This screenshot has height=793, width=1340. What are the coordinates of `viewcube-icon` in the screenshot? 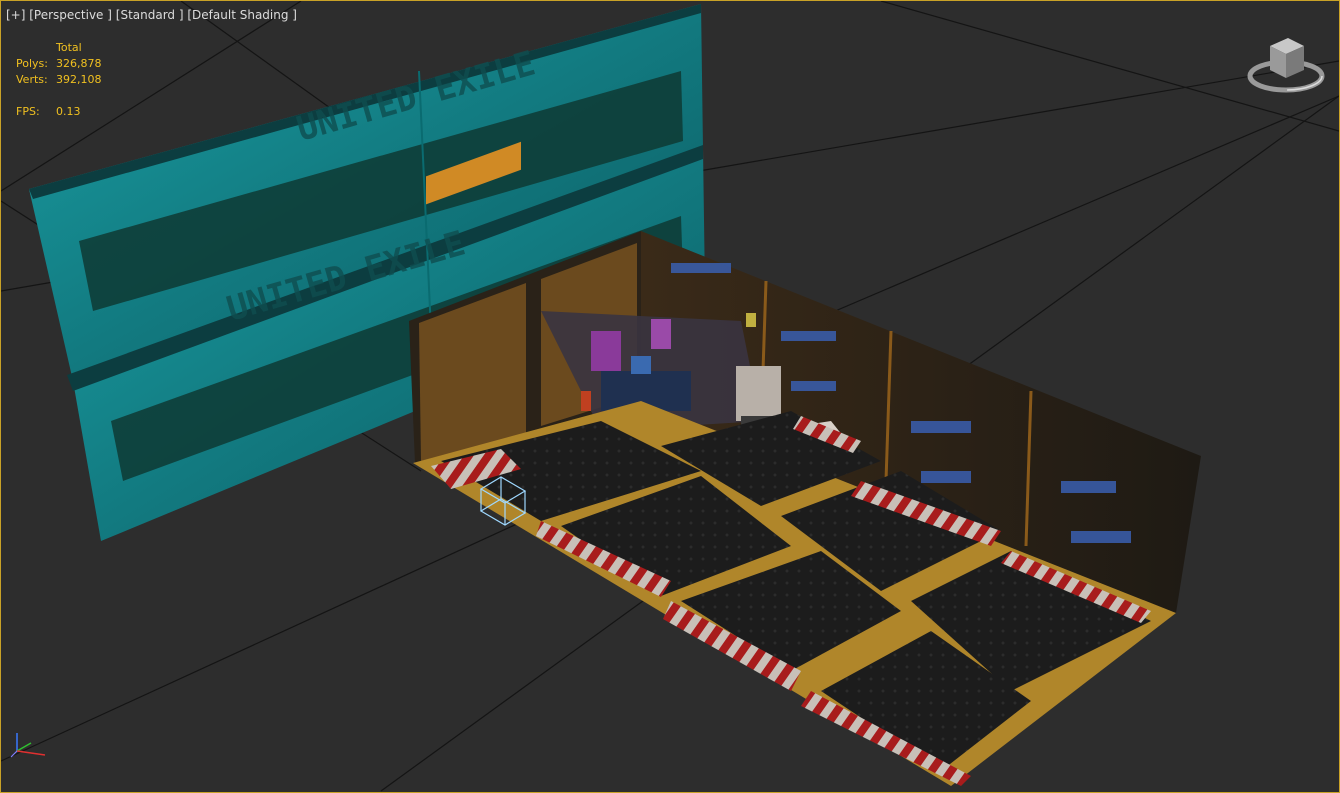 It's located at (1286, 69).